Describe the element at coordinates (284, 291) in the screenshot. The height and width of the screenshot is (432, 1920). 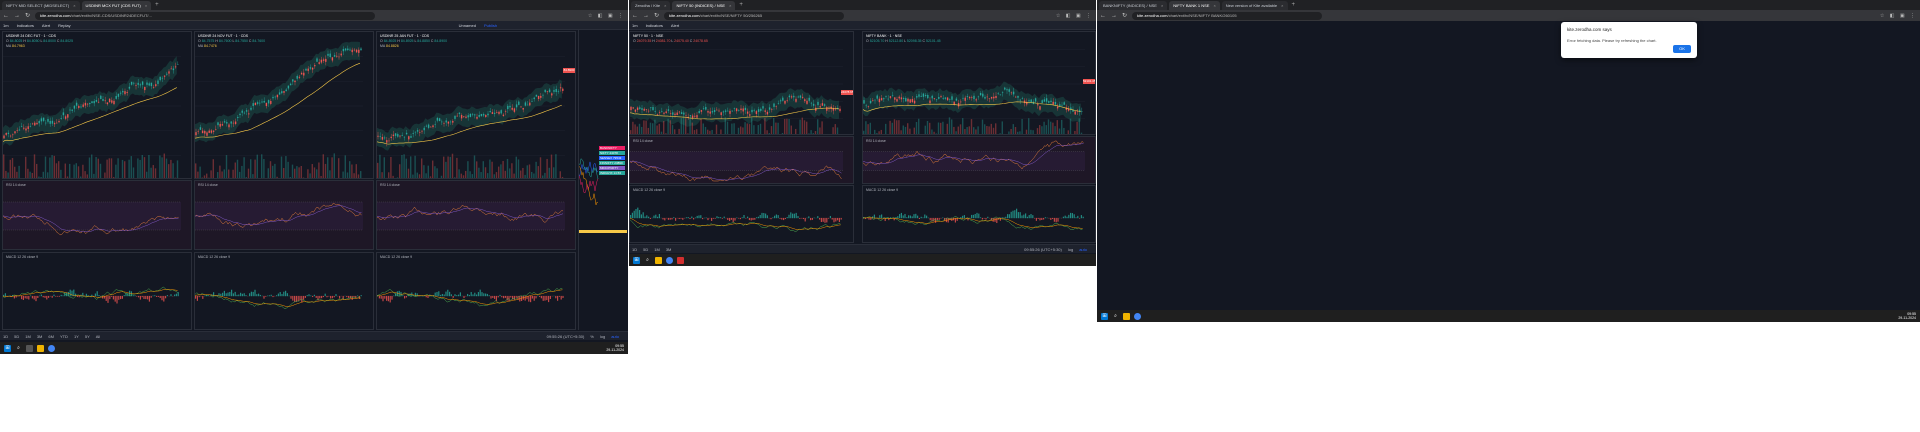
I see `macd-pane-2: MACD 12 26 close 9` at that location.